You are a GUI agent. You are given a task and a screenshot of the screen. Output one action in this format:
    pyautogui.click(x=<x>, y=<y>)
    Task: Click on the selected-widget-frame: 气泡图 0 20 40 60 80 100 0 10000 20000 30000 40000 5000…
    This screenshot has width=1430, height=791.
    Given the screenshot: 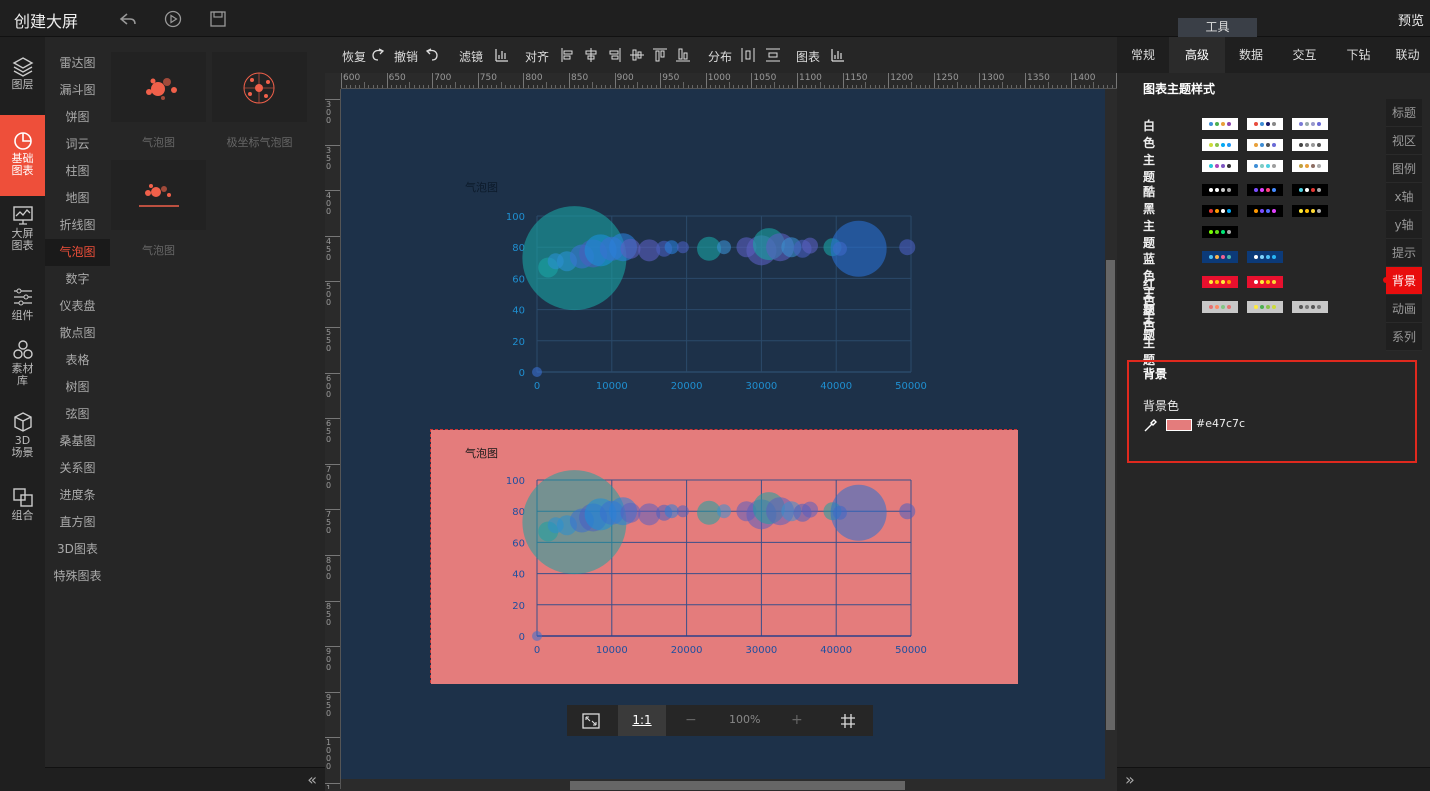 What is the action you would take?
    pyautogui.click(x=724, y=556)
    